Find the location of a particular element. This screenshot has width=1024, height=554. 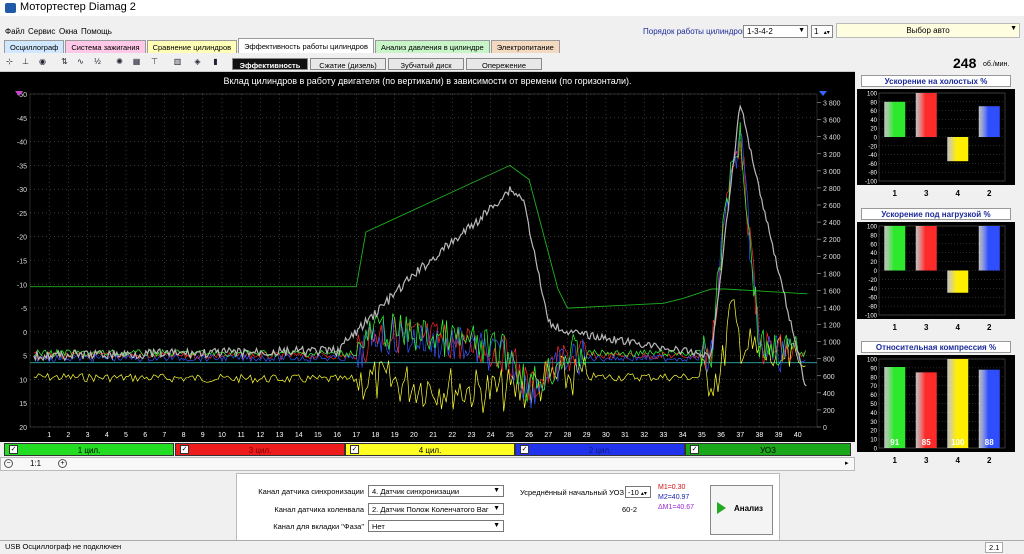

bar-value-label: 88 is located at coordinates (989, 442).